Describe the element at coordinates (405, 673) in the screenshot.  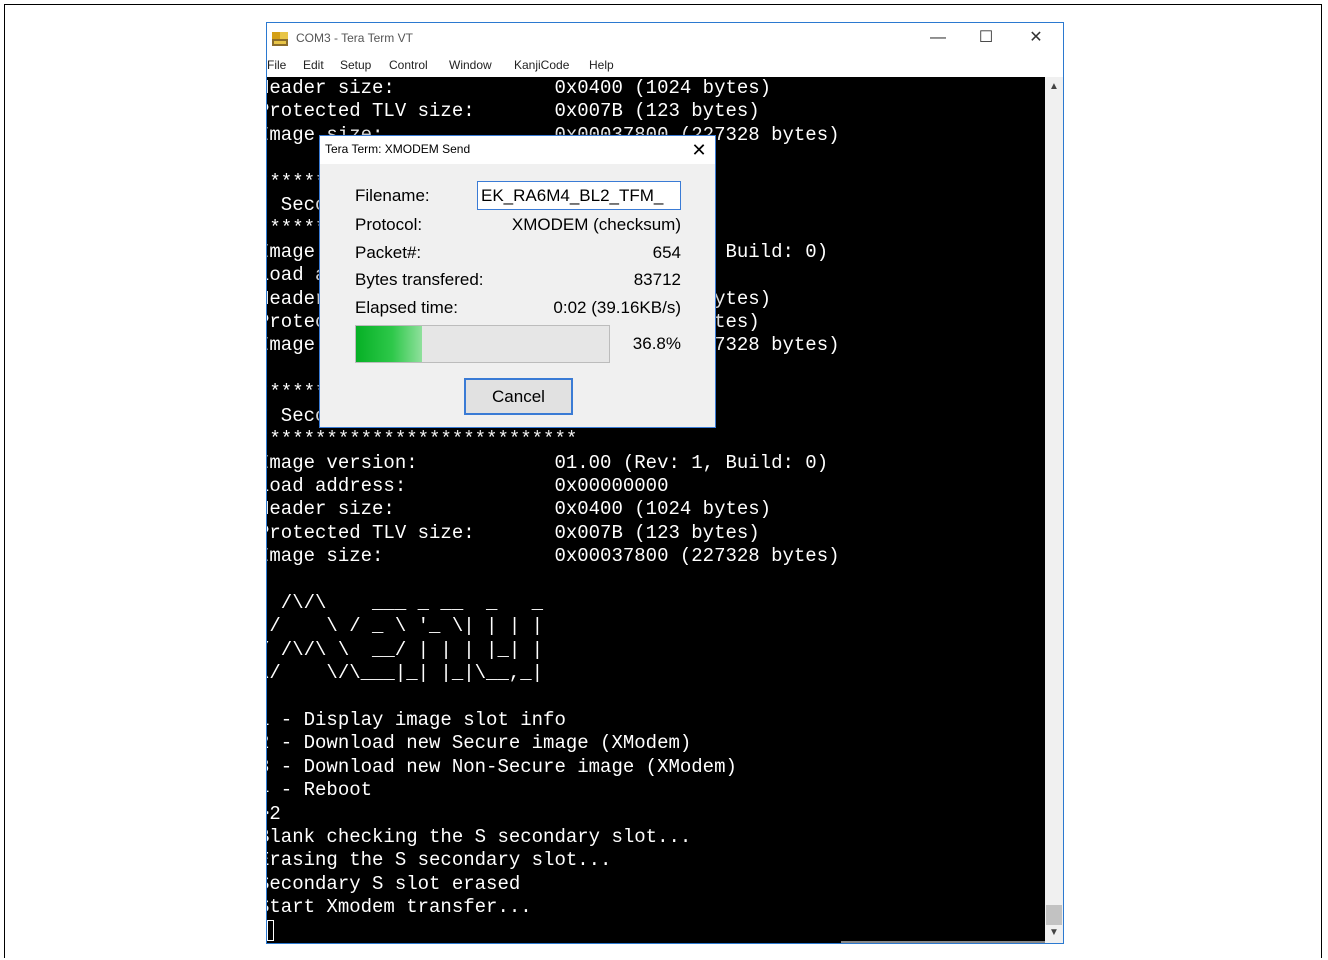
I see `terminal-line: \/ \/\___|_| |_|\__,_|` at that location.